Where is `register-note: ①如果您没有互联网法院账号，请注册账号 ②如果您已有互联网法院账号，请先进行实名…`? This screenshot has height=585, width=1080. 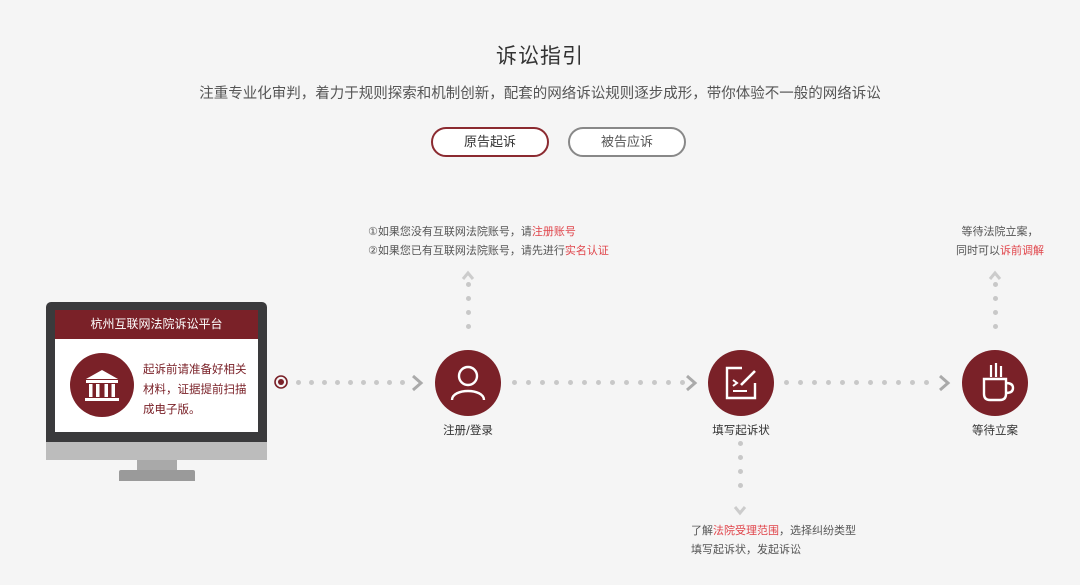
register-note: ①如果您没有互联网法院账号，请注册账号 ②如果您已有互联网法院账号，请先进行实名… is located at coordinates (488, 241).